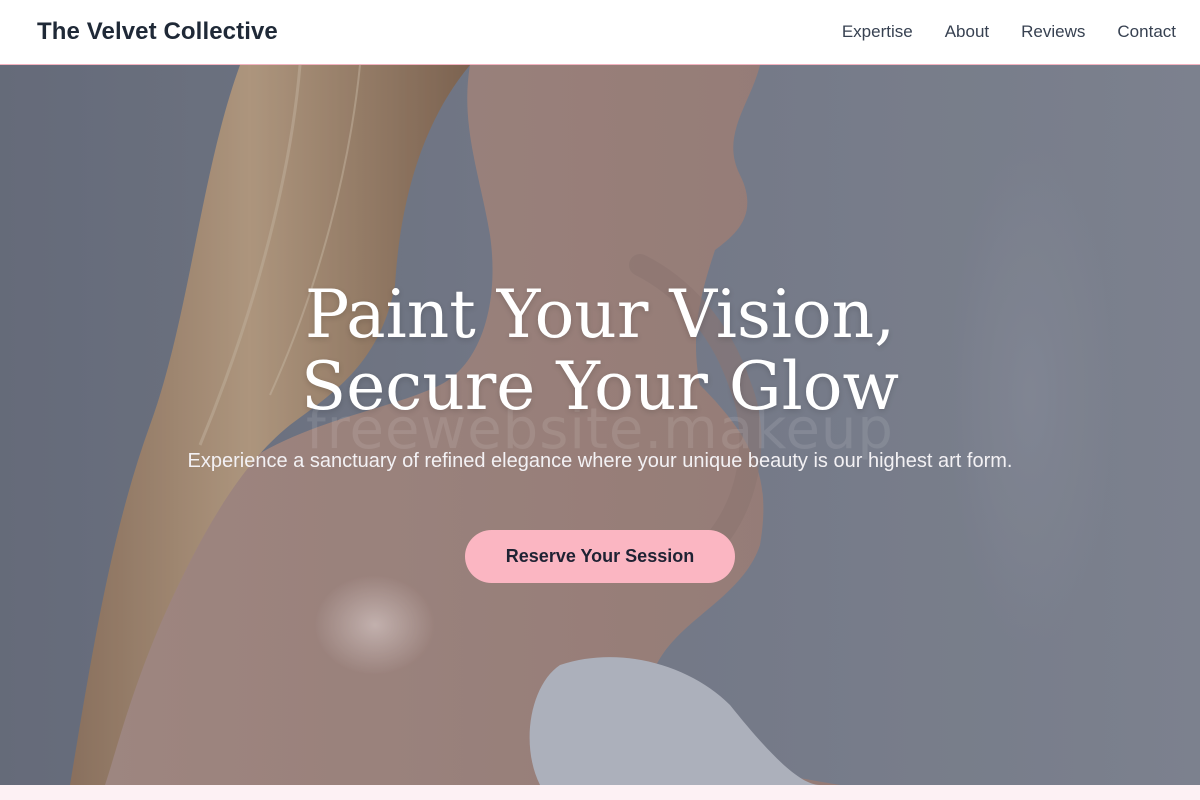  Describe the element at coordinates (967, 32) in the screenshot. I see `nav-link-about: About` at that location.